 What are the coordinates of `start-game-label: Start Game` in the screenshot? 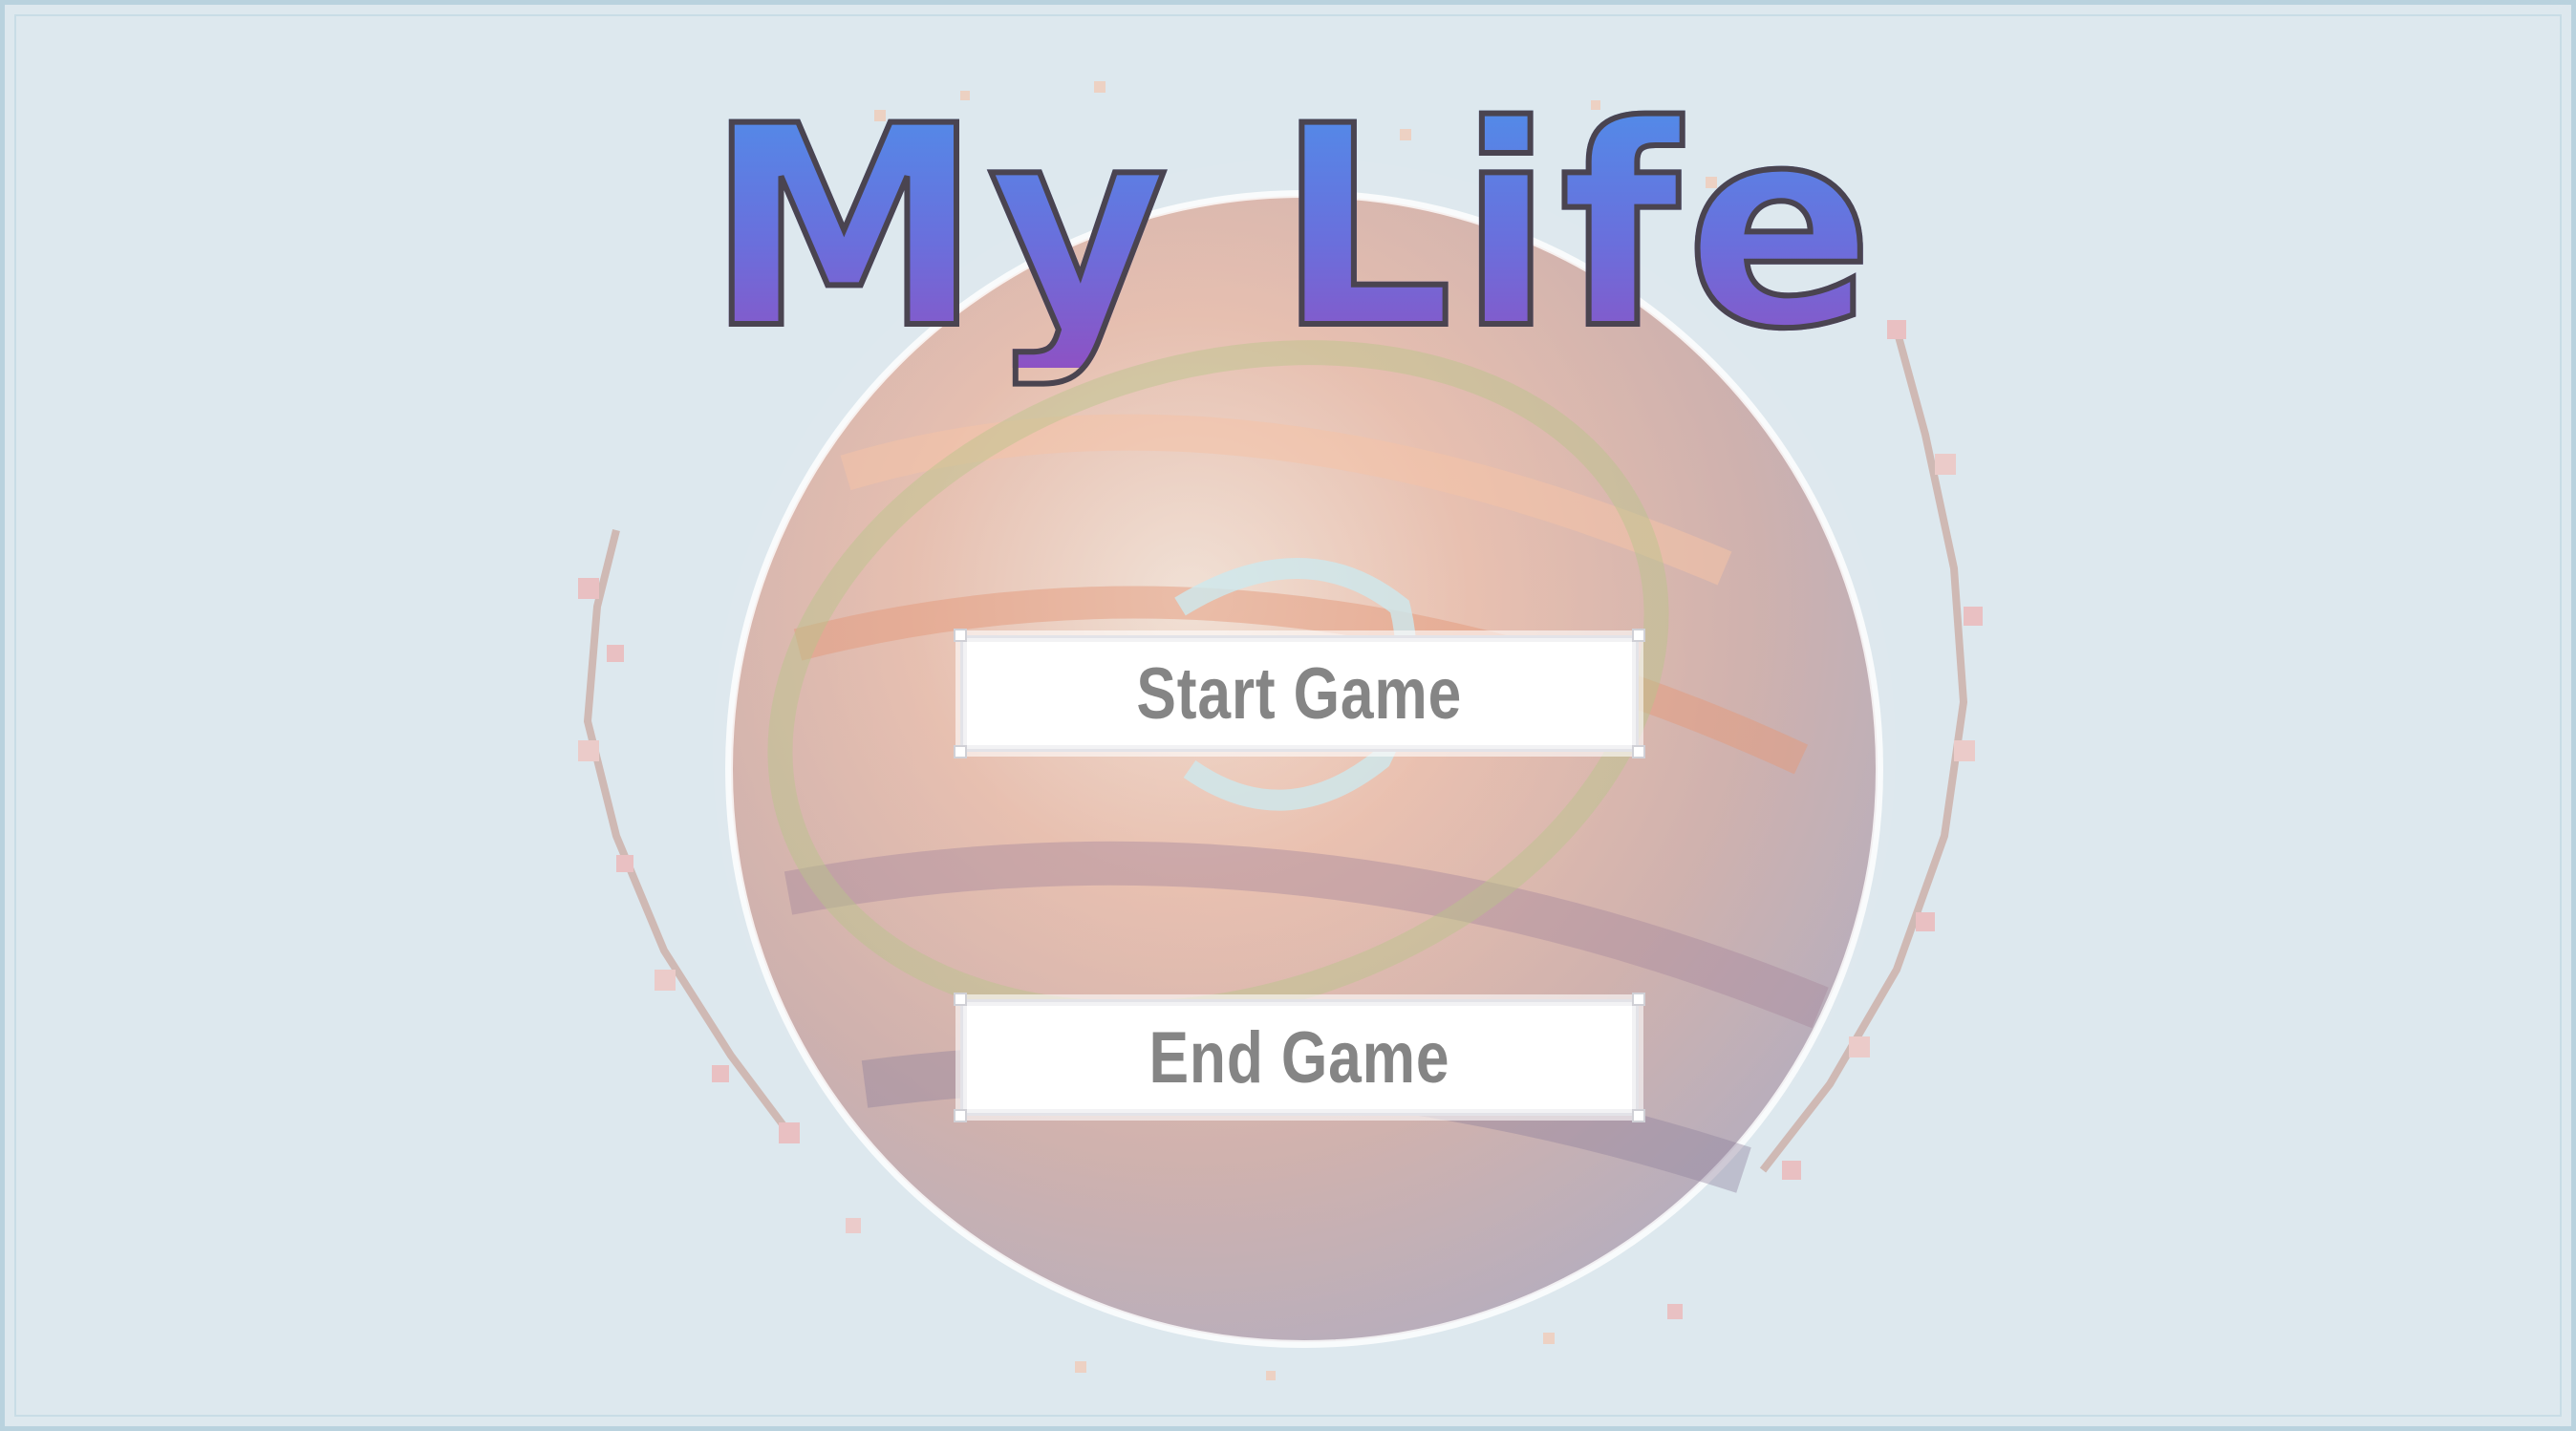 It's located at (1299, 693).